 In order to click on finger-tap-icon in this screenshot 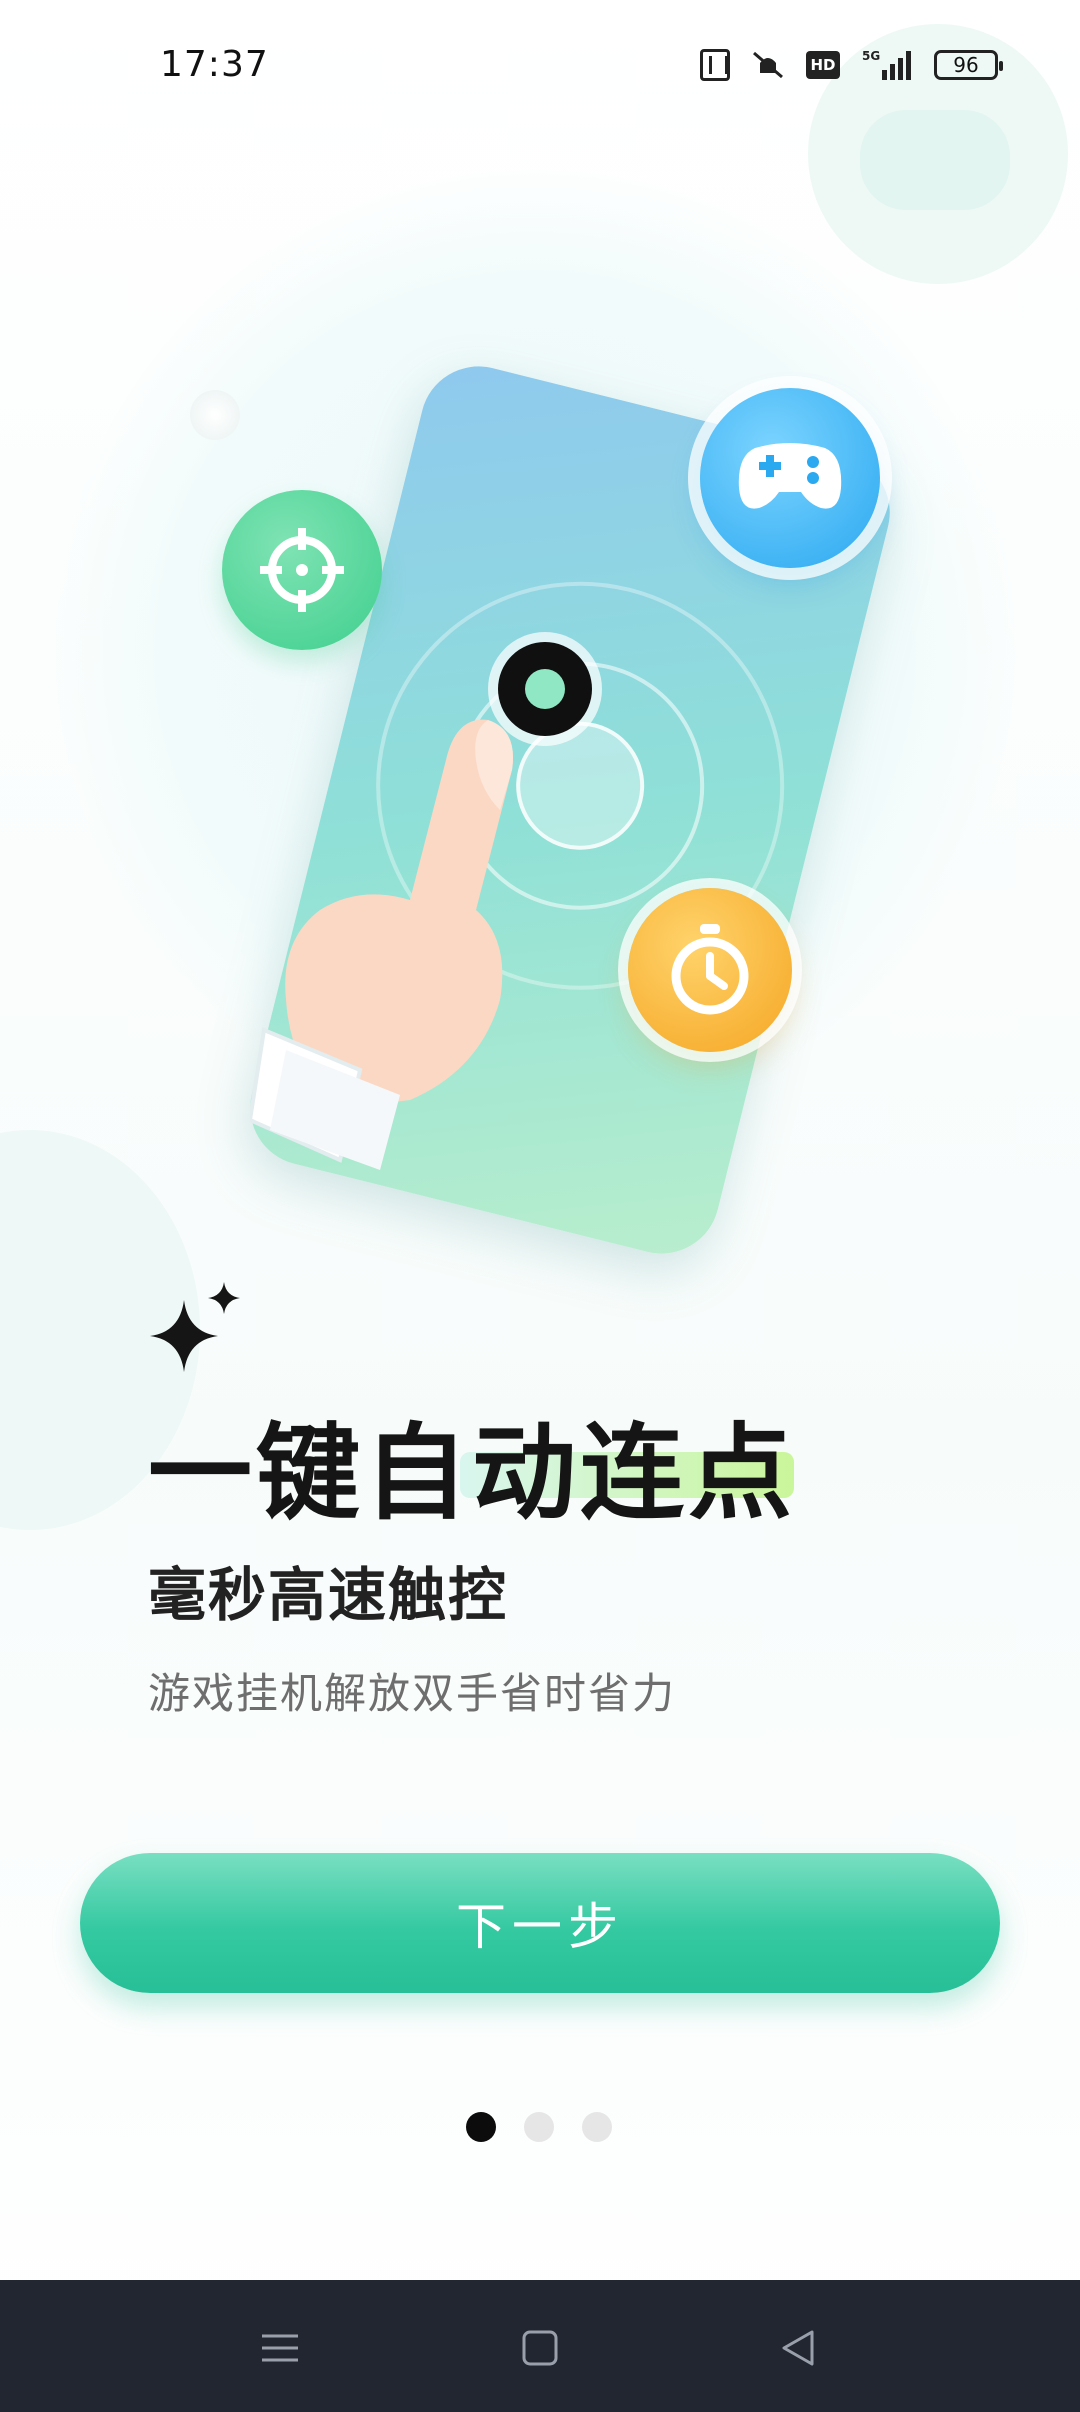, I will do `click(398, 935)`.